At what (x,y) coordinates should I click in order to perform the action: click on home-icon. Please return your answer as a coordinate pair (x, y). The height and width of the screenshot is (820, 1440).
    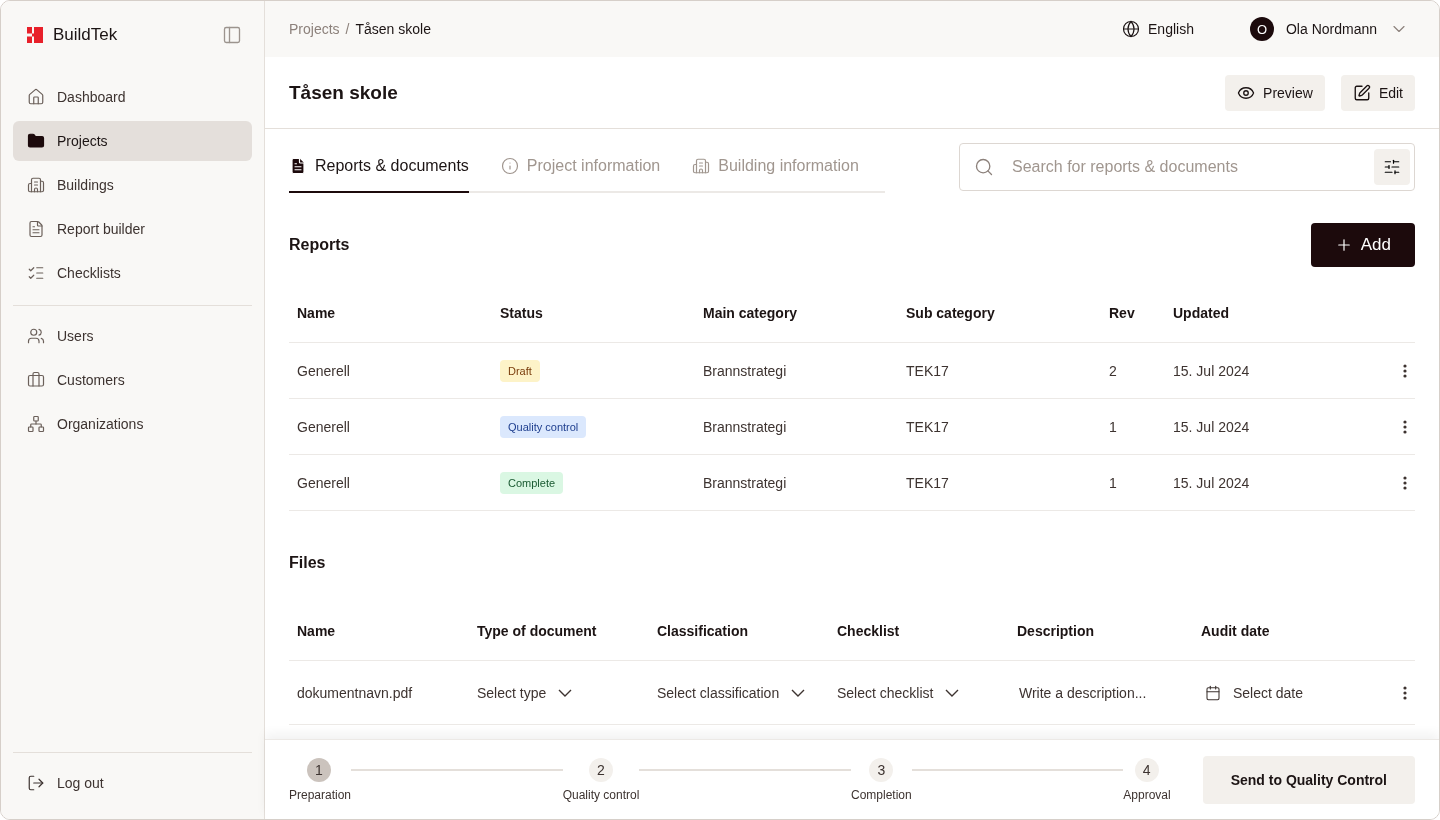
    Looking at the image, I should click on (36, 97).